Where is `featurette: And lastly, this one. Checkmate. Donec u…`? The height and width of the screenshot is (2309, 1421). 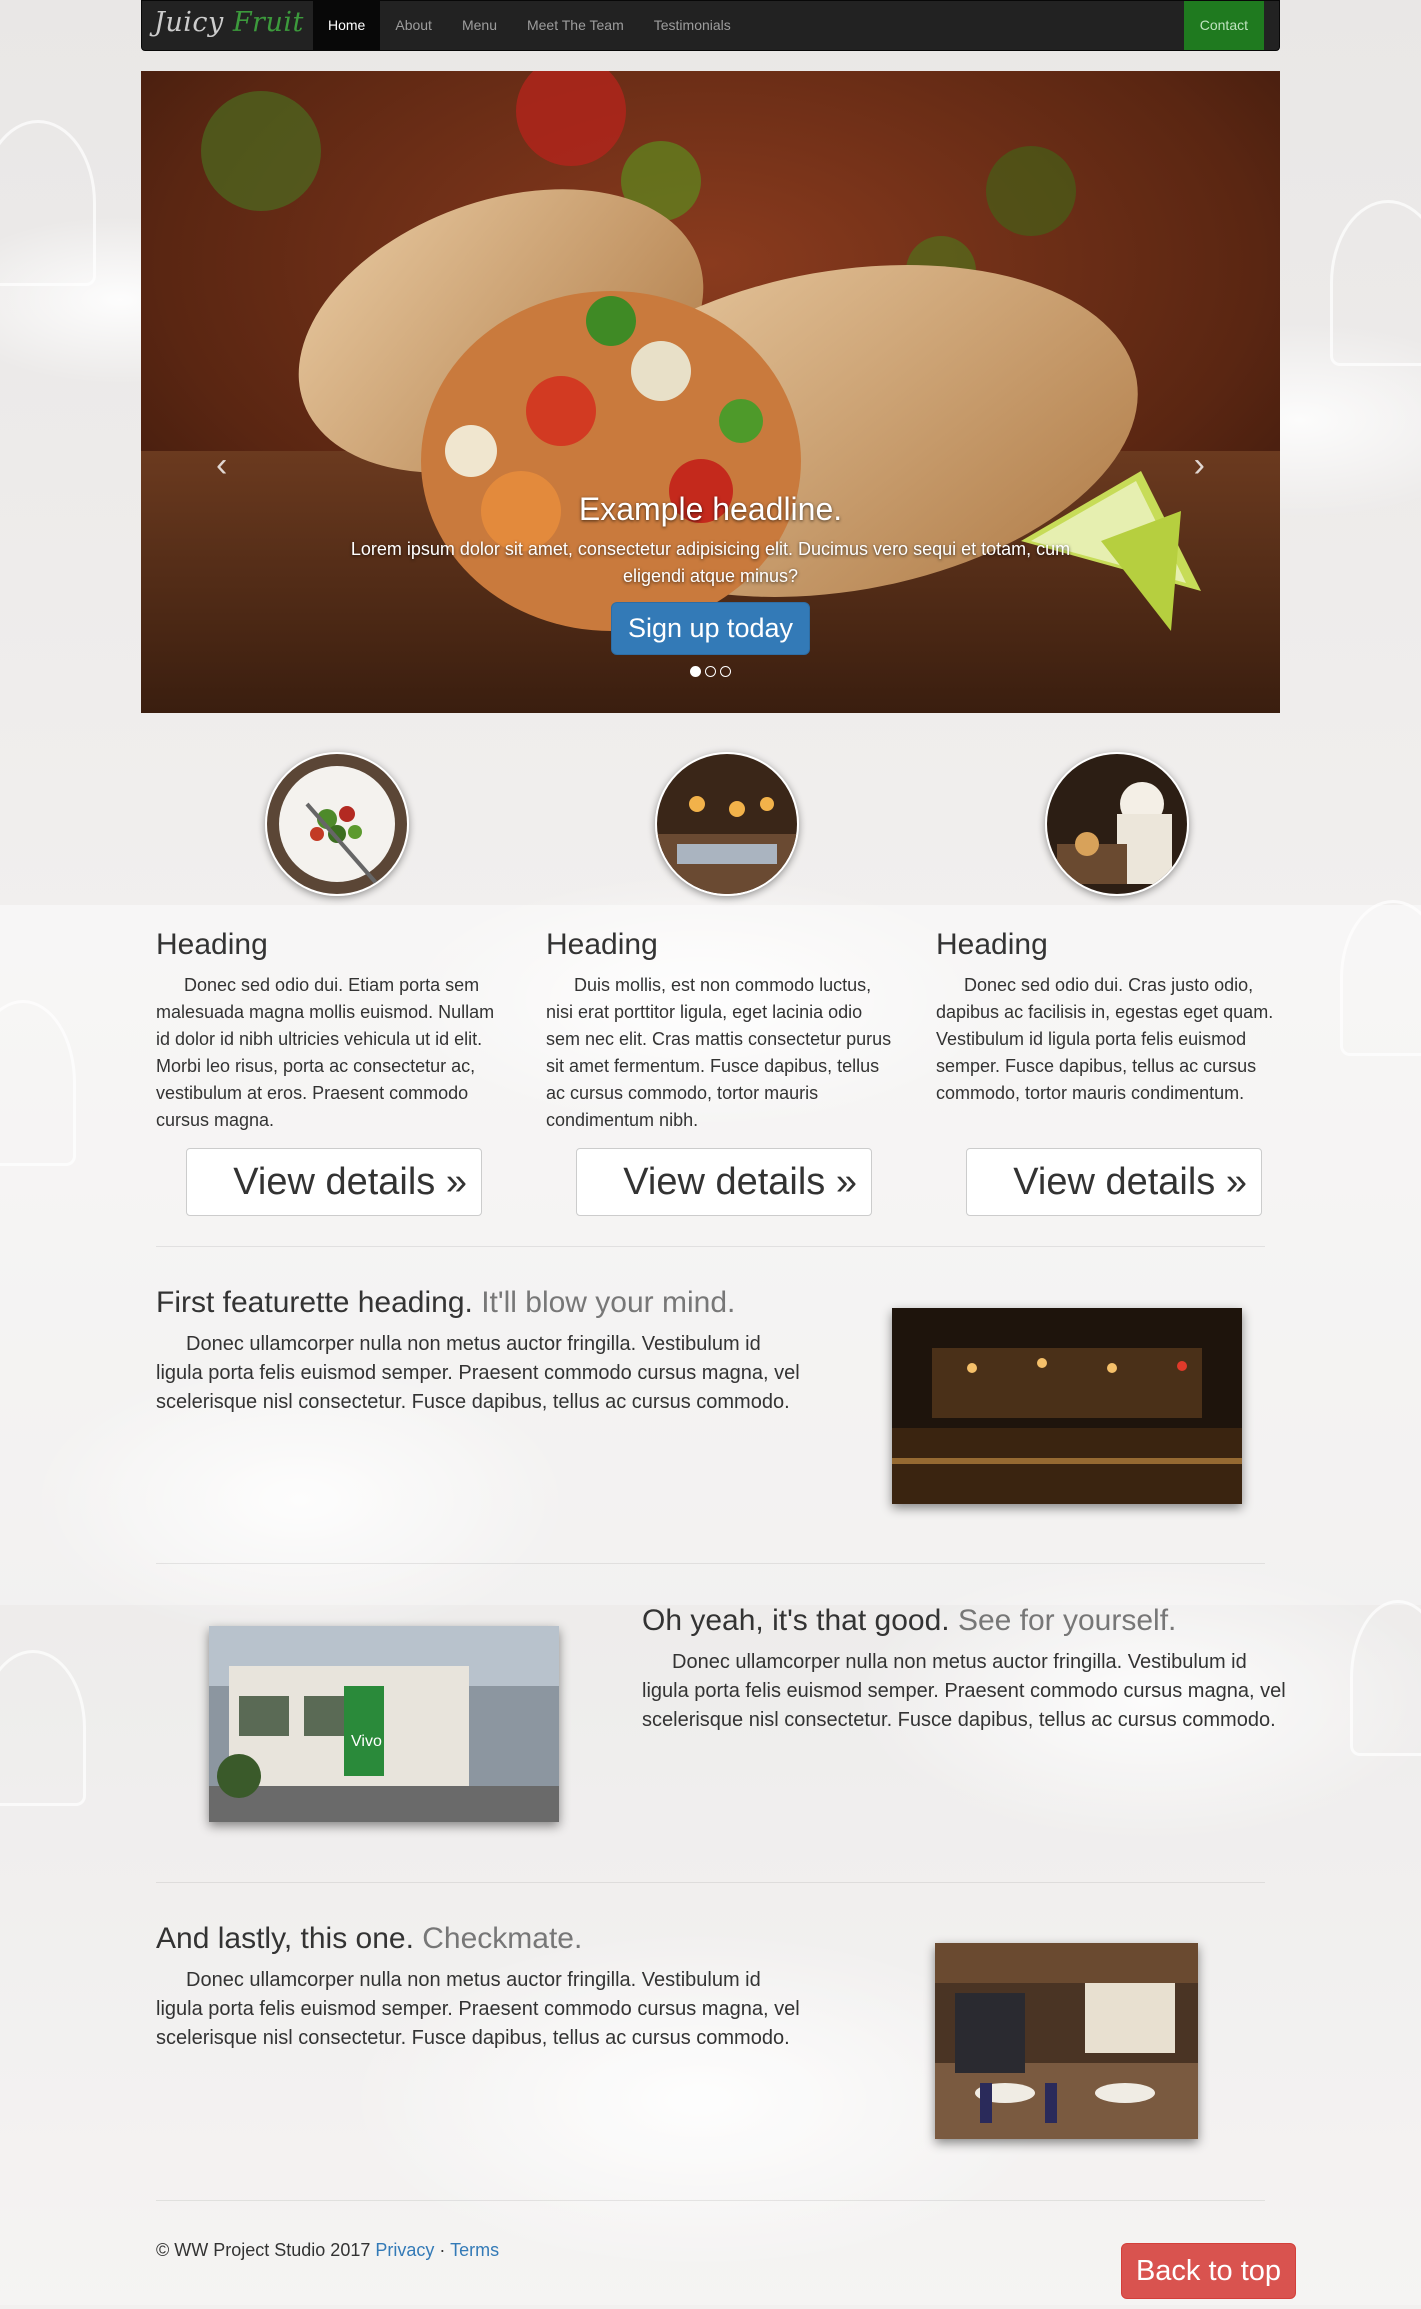 featurette: And lastly, this one. Checkmate. Donec u… is located at coordinates (481, 1987).